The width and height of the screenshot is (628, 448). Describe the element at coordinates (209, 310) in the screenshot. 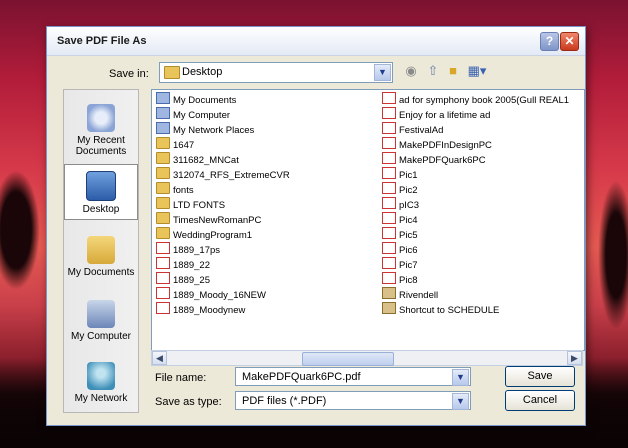

I see `file-item-name: 1889_Moodynew` at that location.